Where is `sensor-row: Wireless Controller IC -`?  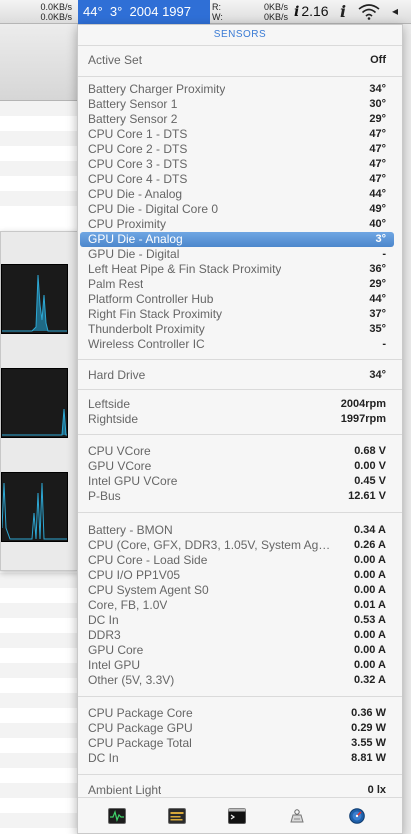 sensor-row: Wireless Controller IC - is located at coordinates (240, 344).